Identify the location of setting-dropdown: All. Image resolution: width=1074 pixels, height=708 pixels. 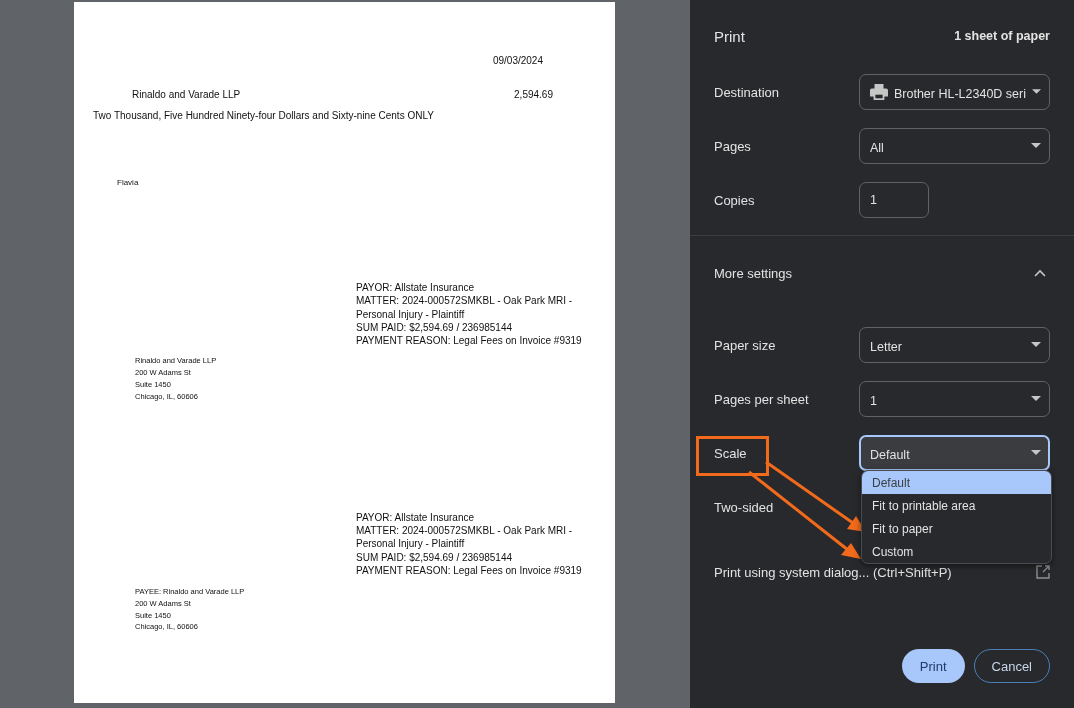
(954, 146).